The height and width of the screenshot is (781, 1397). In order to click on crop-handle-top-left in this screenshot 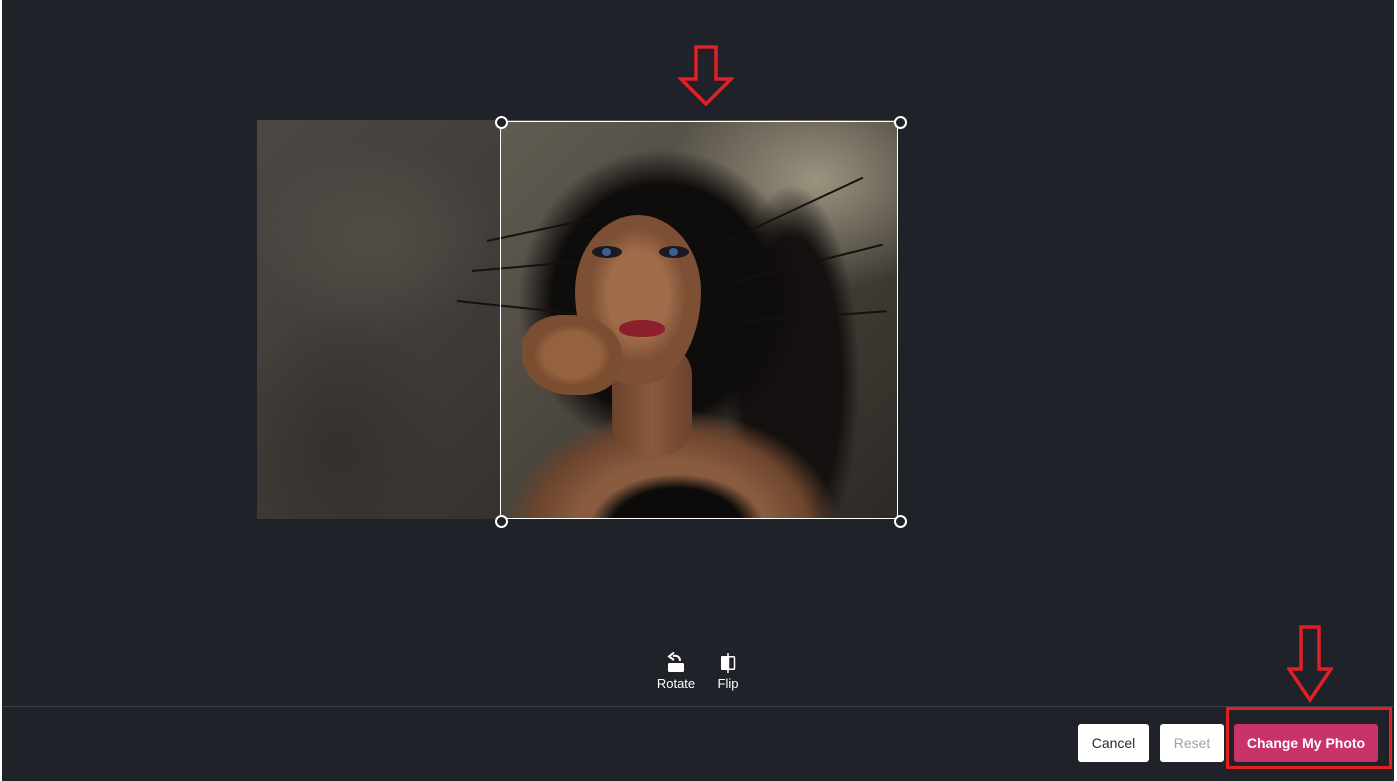, I will do `click(501, 122)`.